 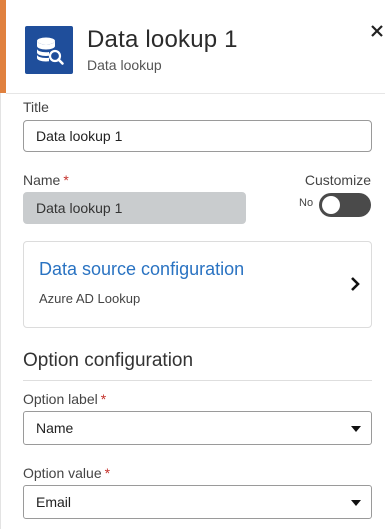 What do you see at coordinates (162, 39) in the screenshot?
I see `panel-title: Data lookup 1` at bounding box center [162, 39].